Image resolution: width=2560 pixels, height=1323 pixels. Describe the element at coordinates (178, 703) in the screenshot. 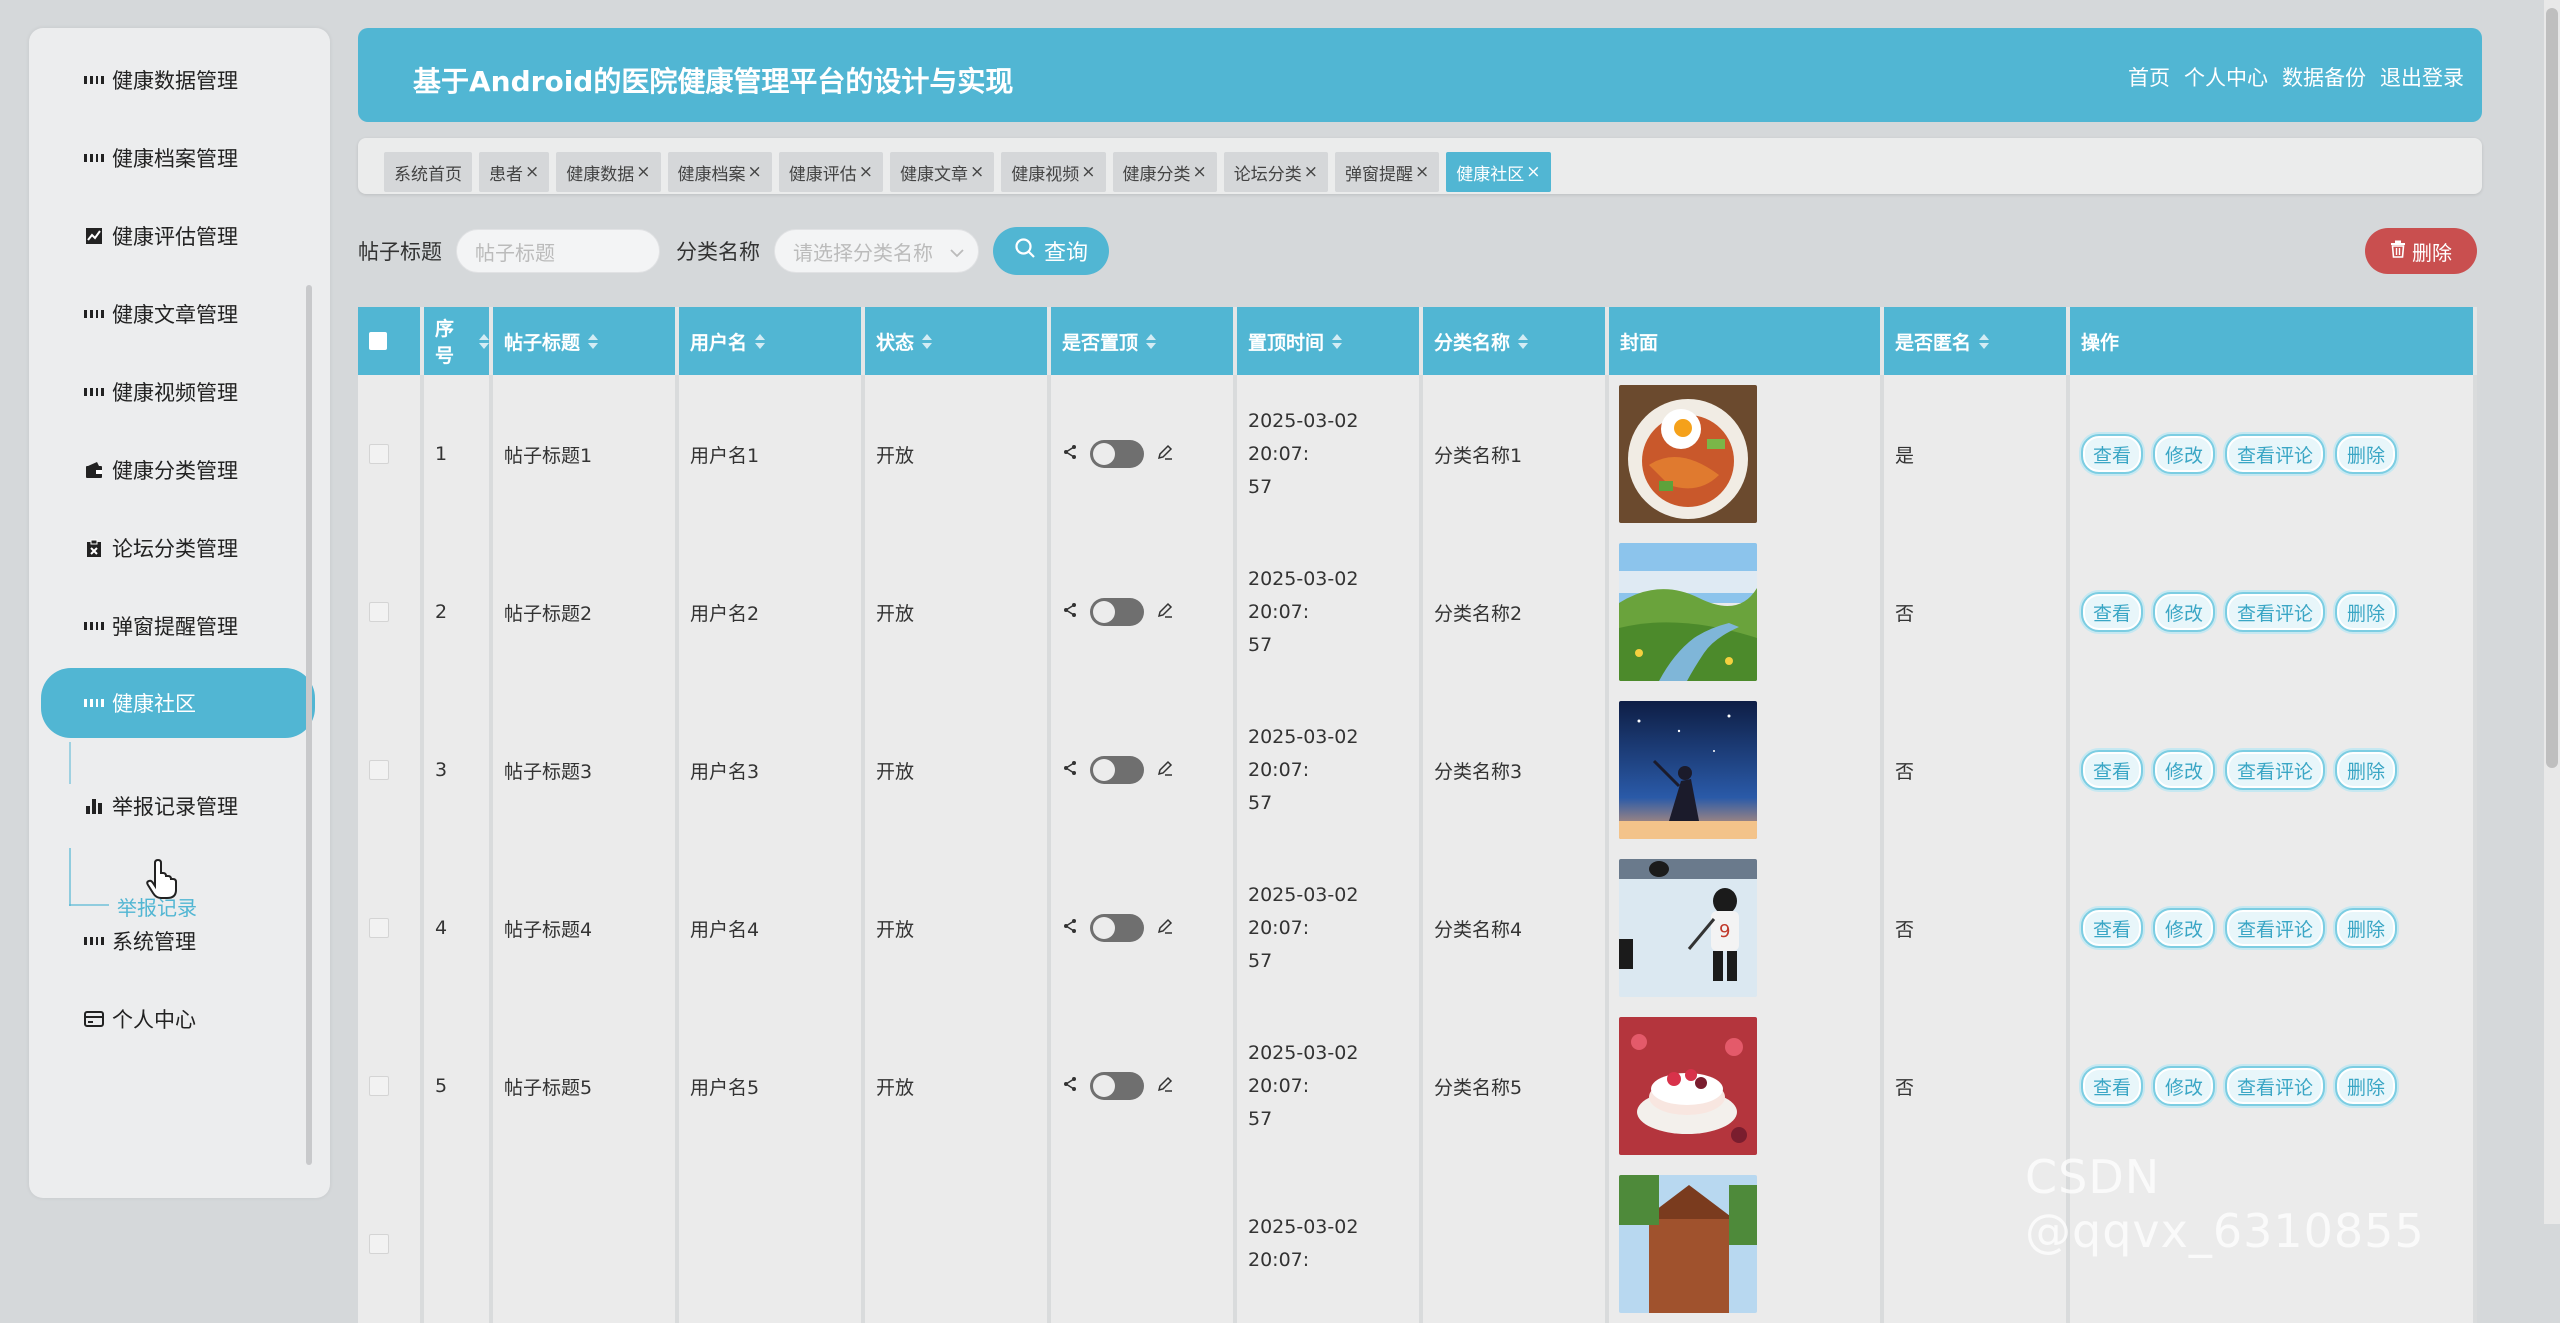

I see `sidebar-item-health-community: 健康社区` at that location.